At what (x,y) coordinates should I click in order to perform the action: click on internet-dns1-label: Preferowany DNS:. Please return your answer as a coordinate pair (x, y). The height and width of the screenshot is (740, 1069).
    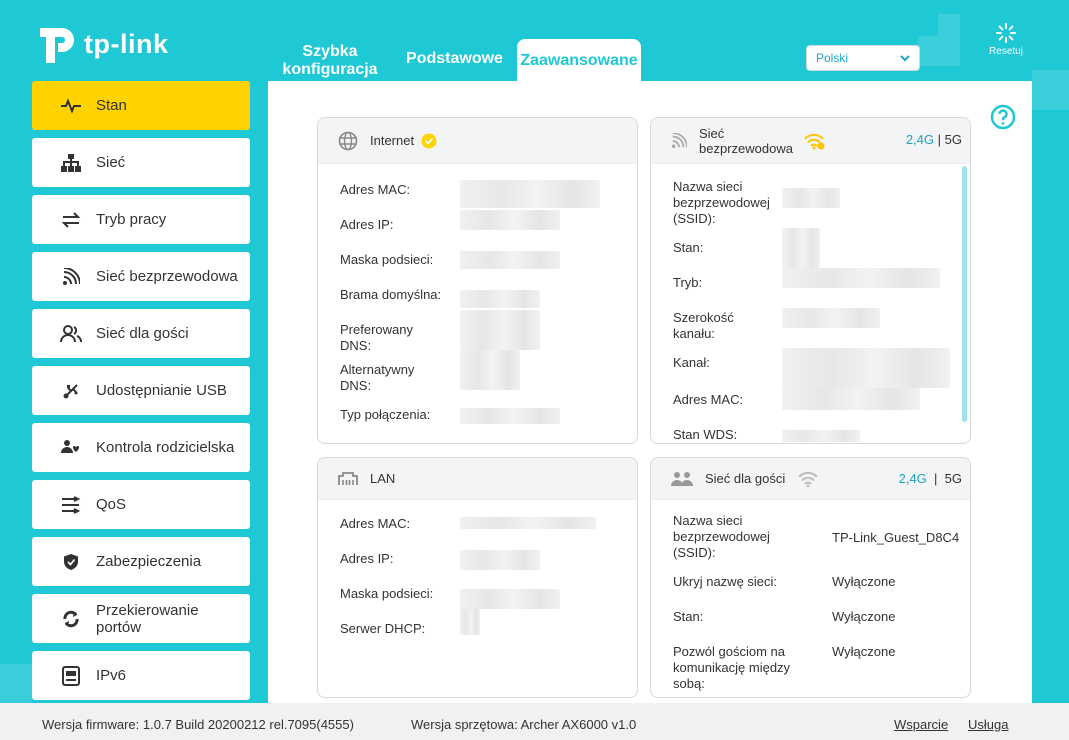
    Looking at the image, I should click on (376, 337).